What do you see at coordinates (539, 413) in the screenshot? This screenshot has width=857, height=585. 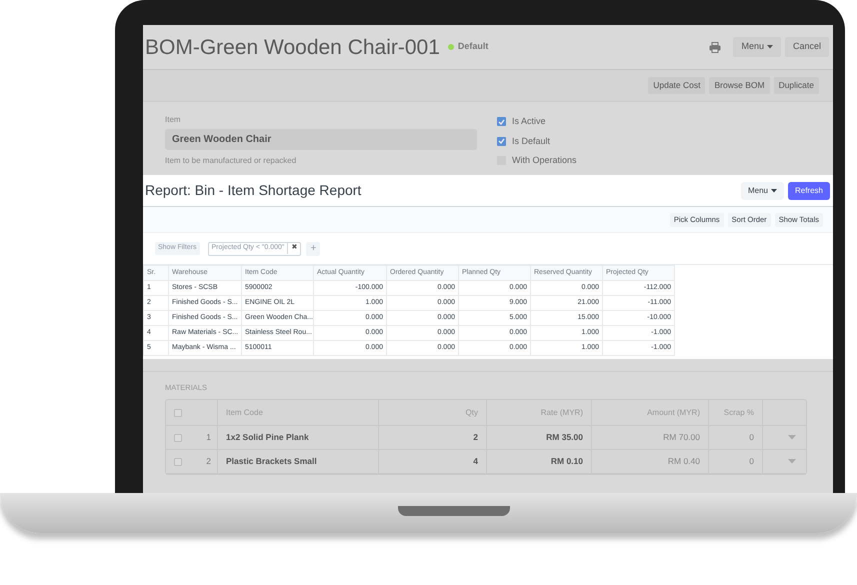 I see `column-header: Rate (MYR)` at bounding box center [539, 413].